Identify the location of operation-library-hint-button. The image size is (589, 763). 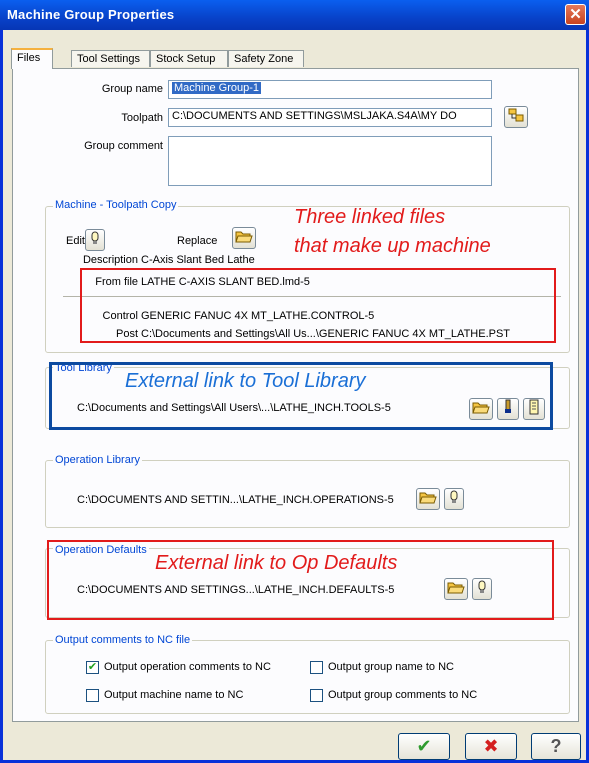
(454, 499).